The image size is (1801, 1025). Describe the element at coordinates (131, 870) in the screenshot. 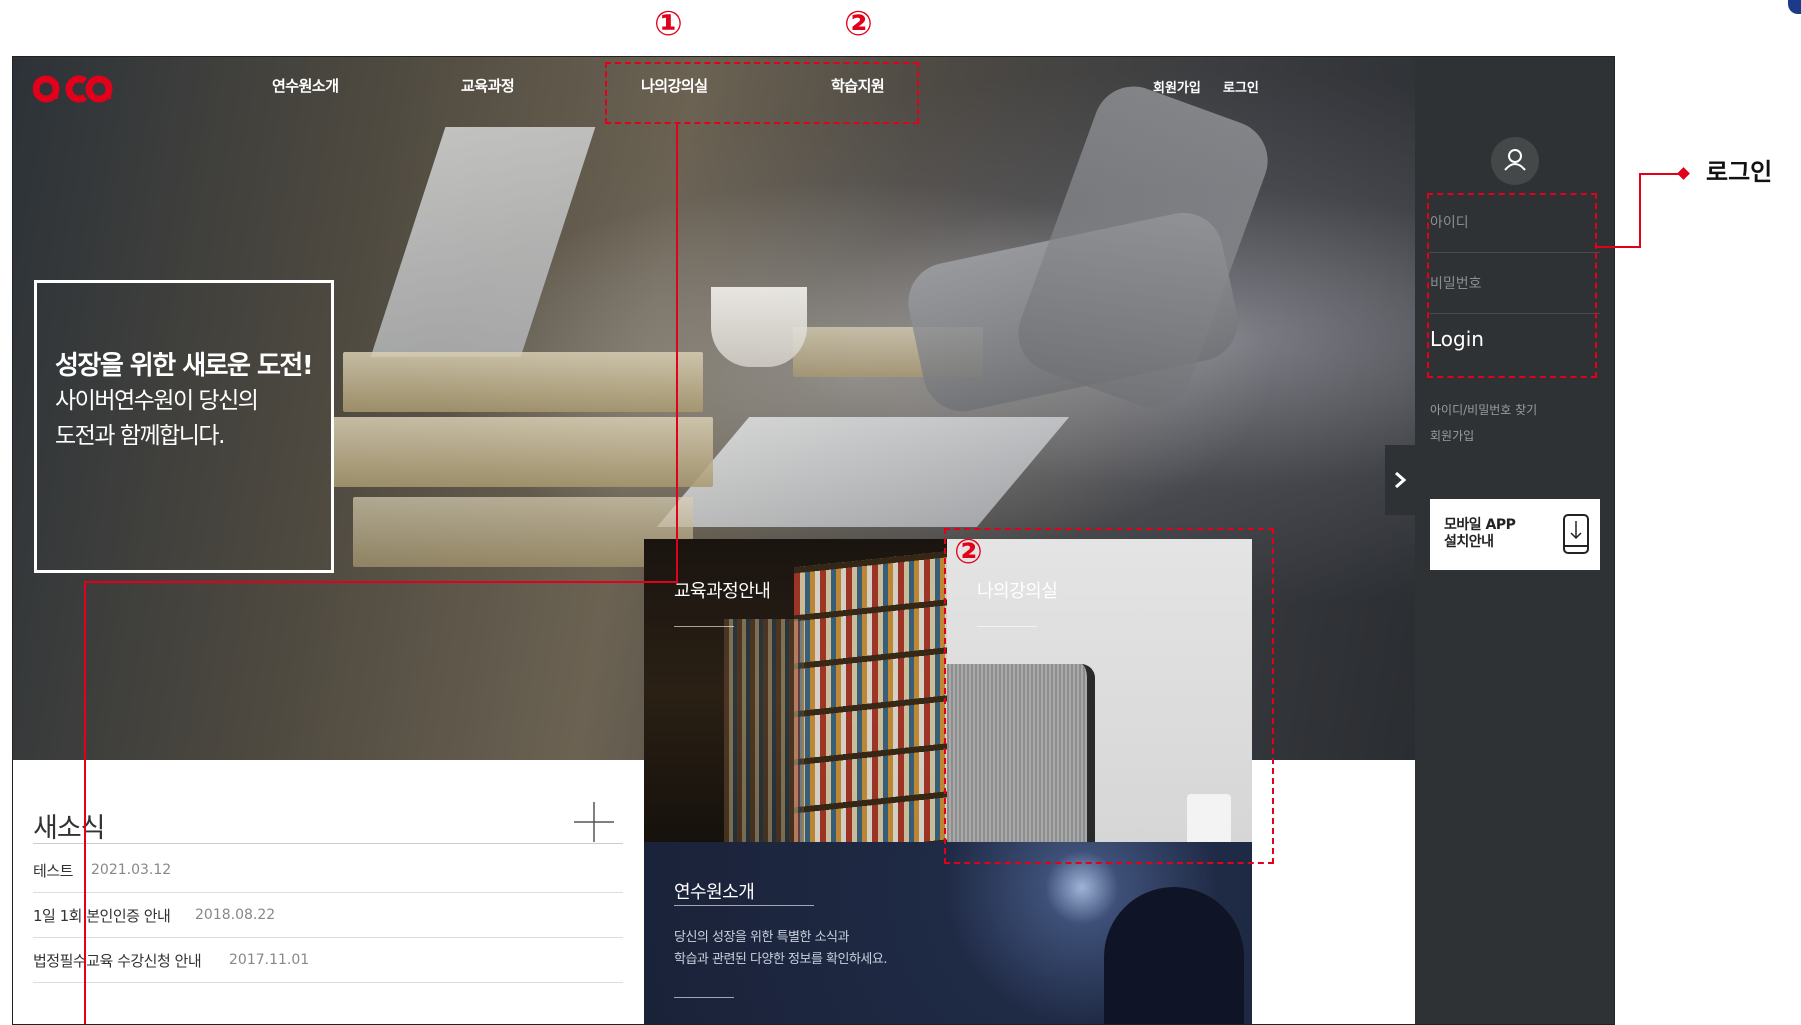

I see `news-item-date: 2021.03.12` at that location.